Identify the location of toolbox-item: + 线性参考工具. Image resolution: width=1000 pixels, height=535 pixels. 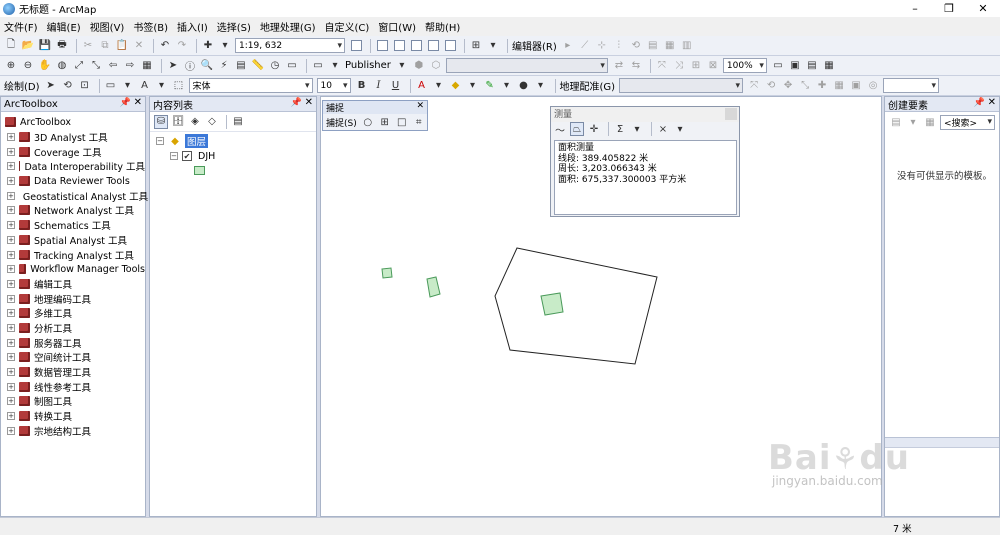
(73, 386).